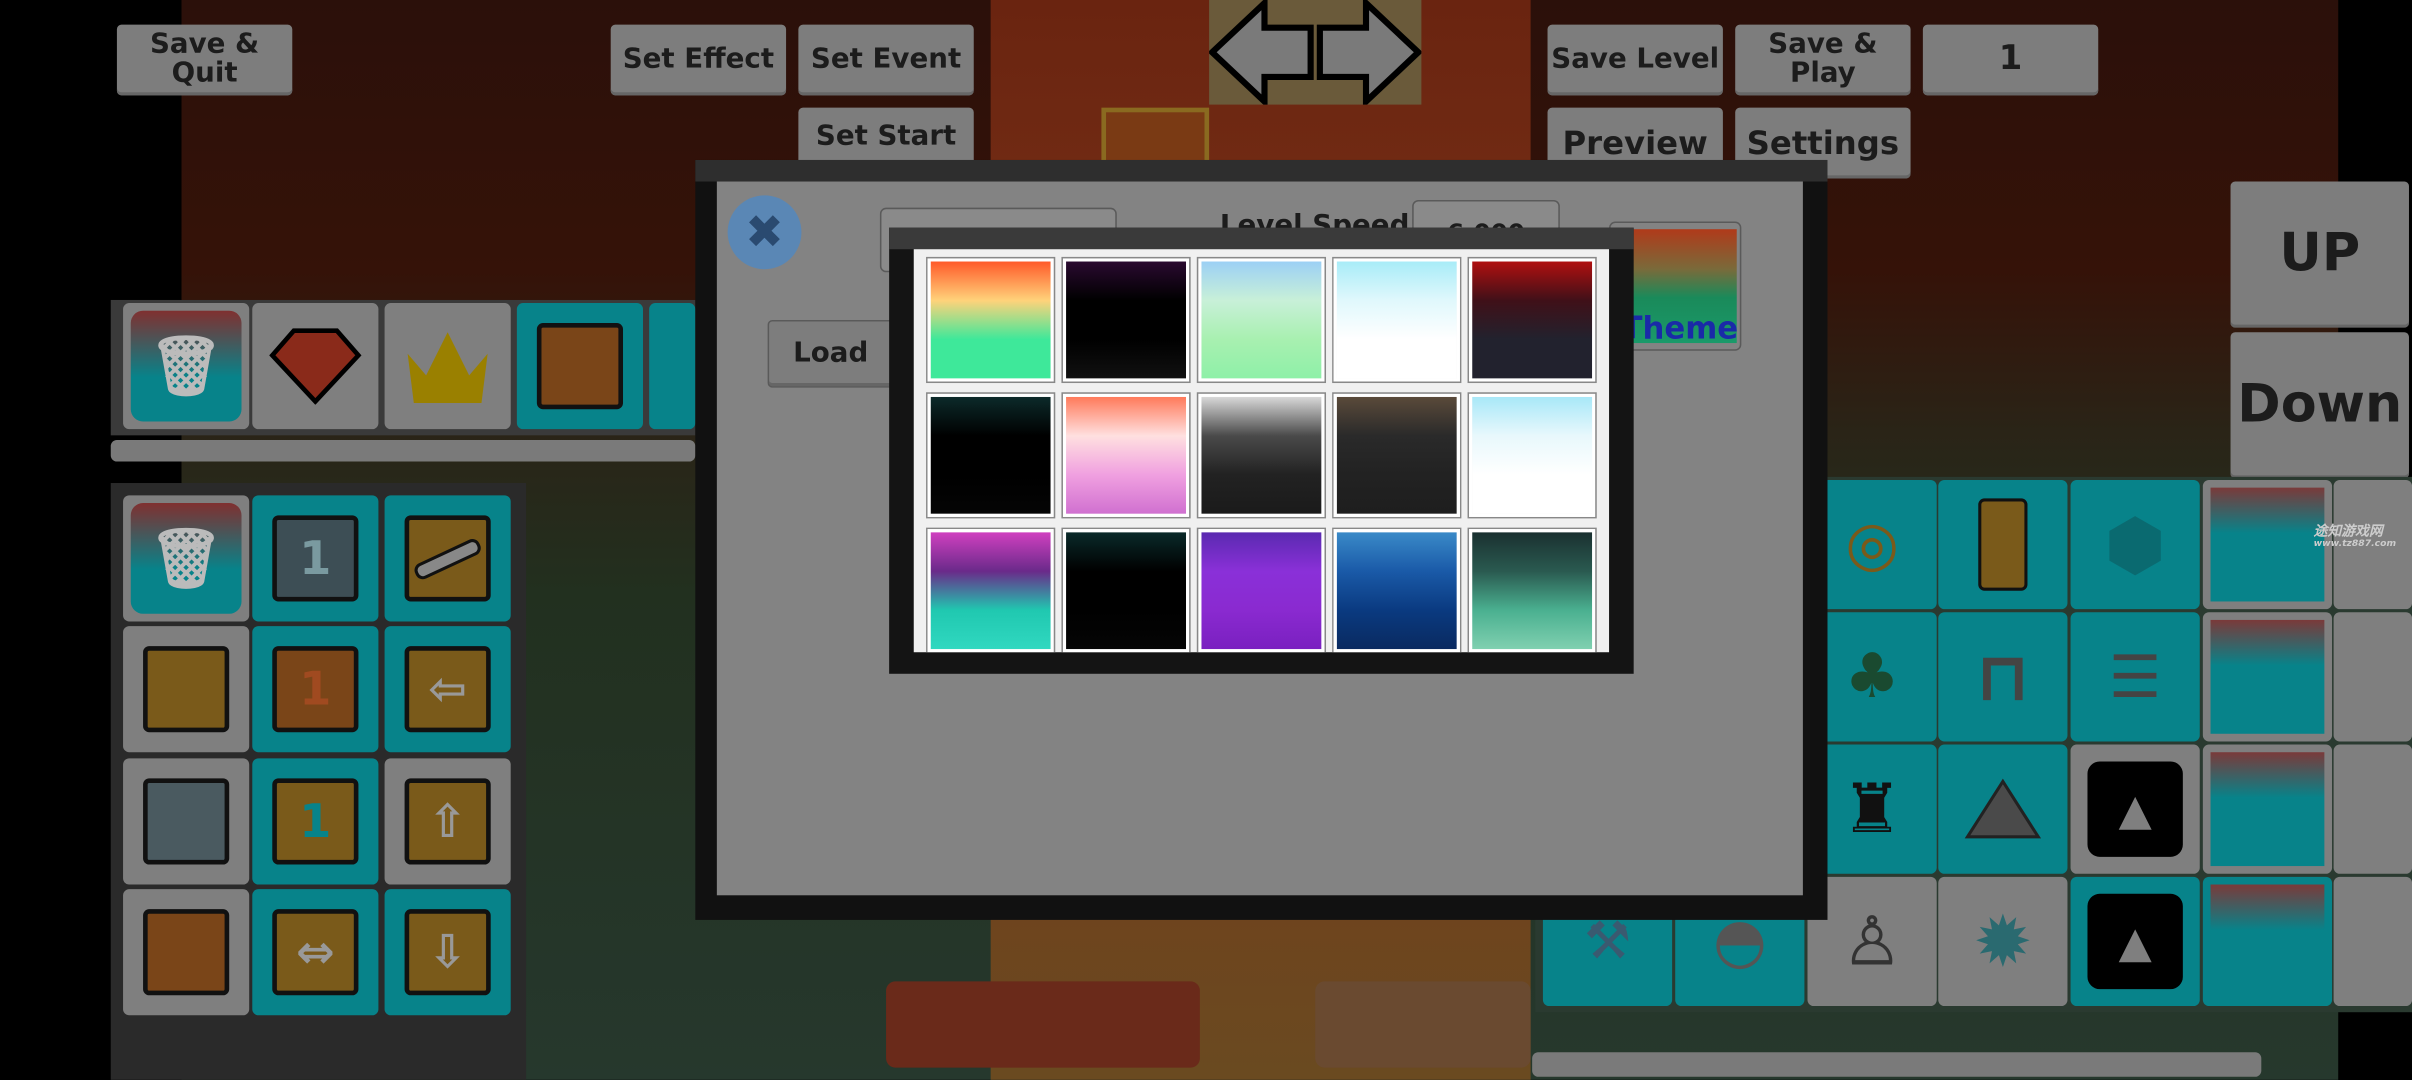  I want to click on theme-thumb-neon-mountains, so click(990, 591).